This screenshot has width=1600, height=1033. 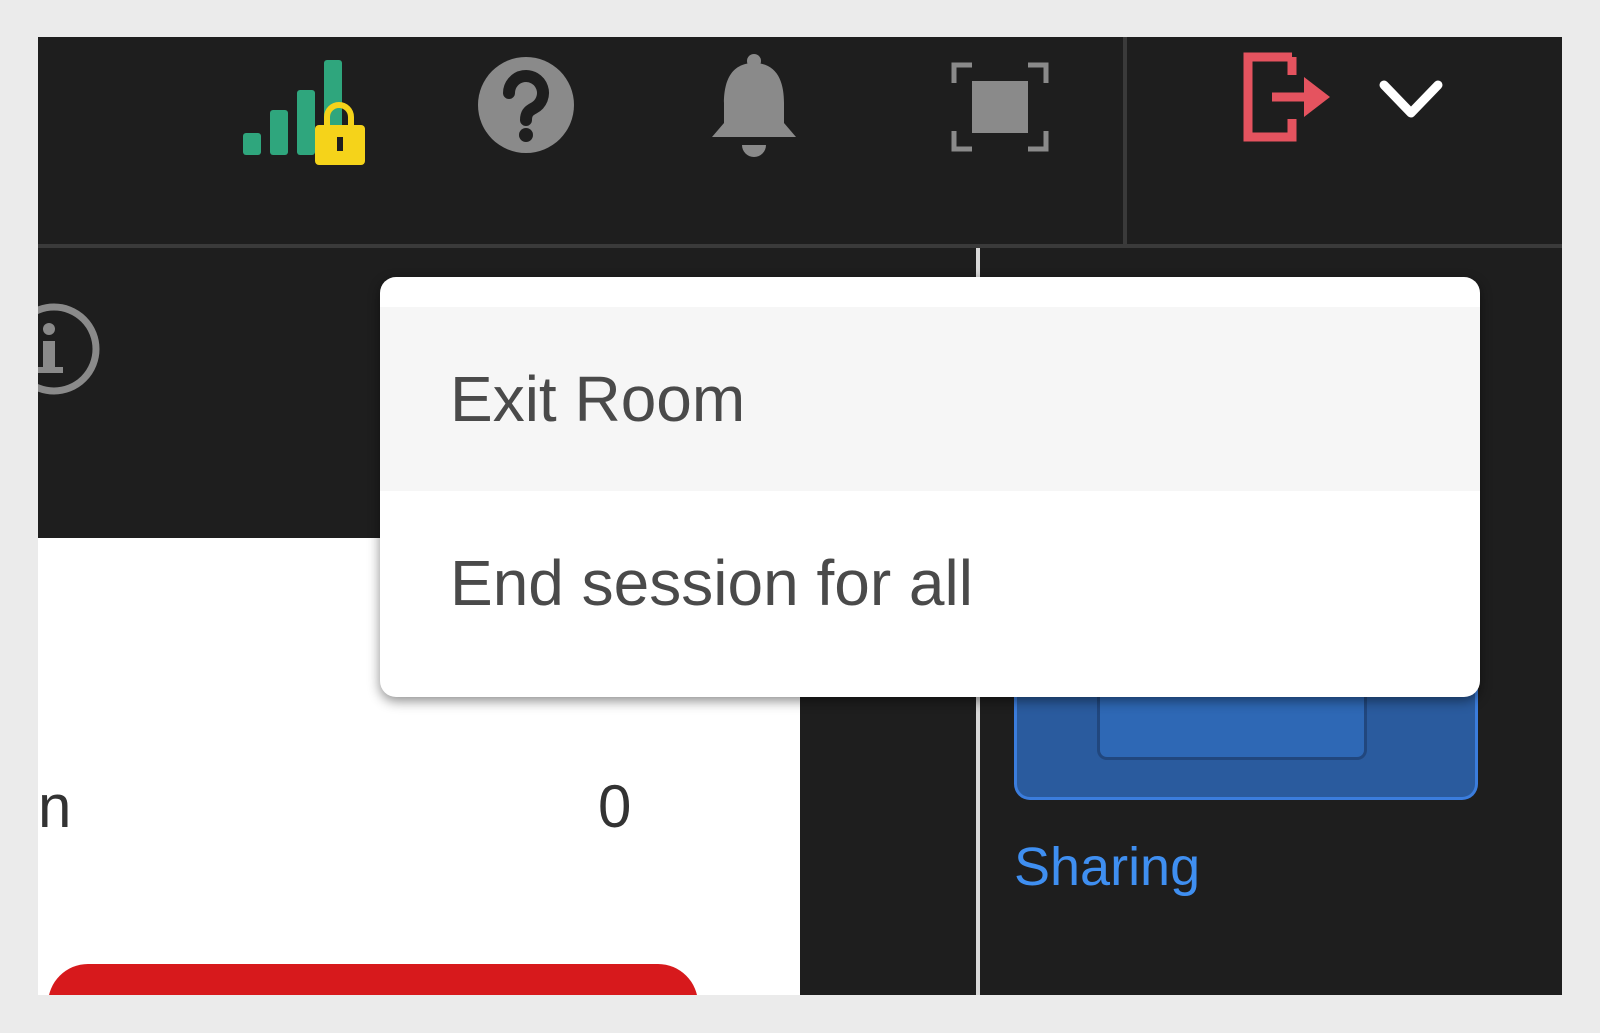 What do you see at coordinates (55, 806) in the screenshot?
I see `row-label: n` at bounding box center [55, 806].